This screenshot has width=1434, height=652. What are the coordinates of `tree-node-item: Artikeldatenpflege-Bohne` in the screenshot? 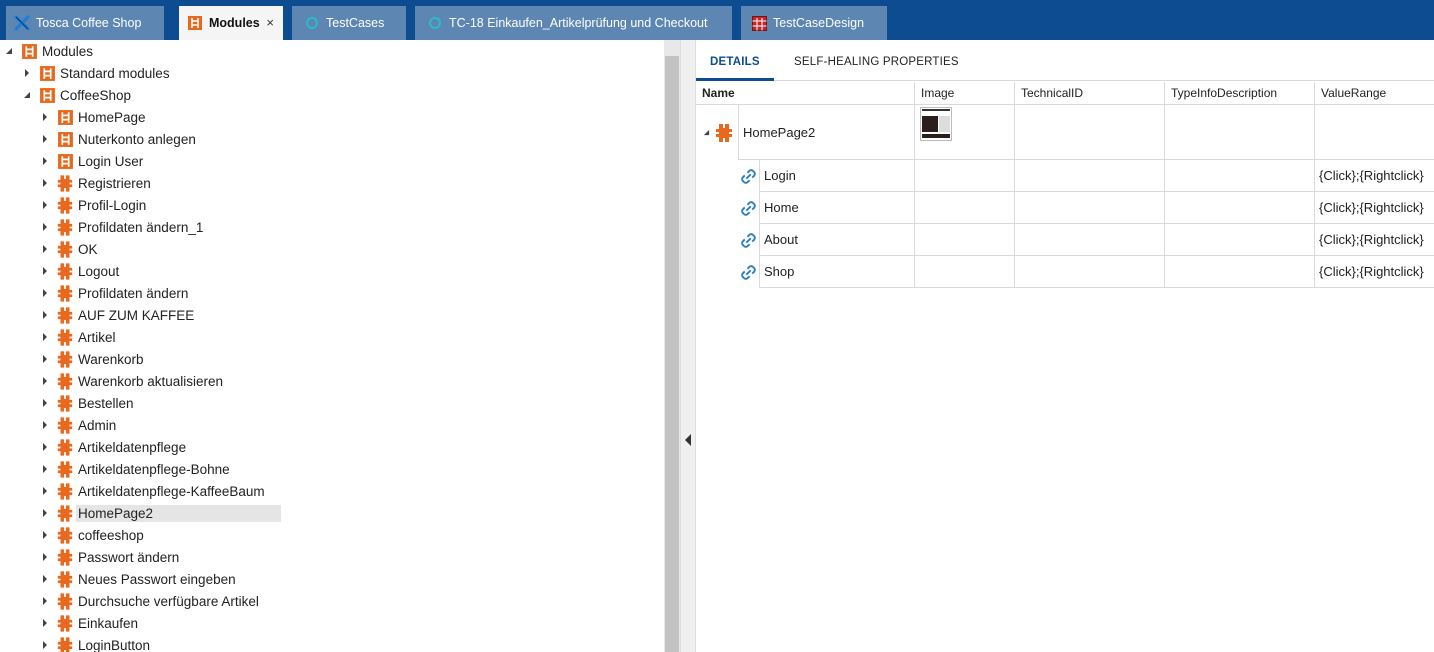 It's located at (135, 469).